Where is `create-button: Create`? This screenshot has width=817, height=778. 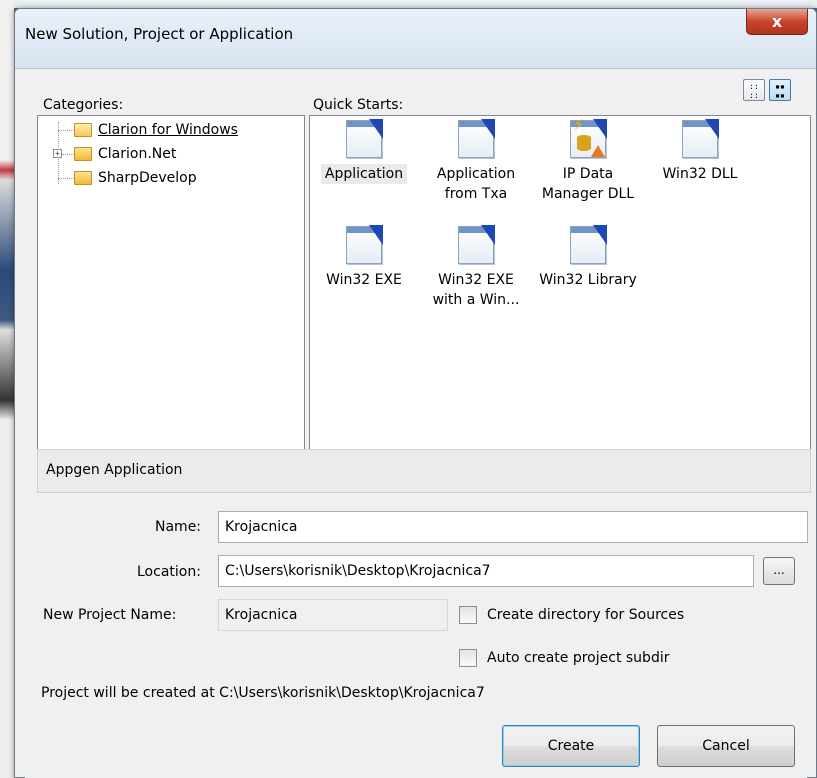
create-button: Create is located at coordinates (571, 746).